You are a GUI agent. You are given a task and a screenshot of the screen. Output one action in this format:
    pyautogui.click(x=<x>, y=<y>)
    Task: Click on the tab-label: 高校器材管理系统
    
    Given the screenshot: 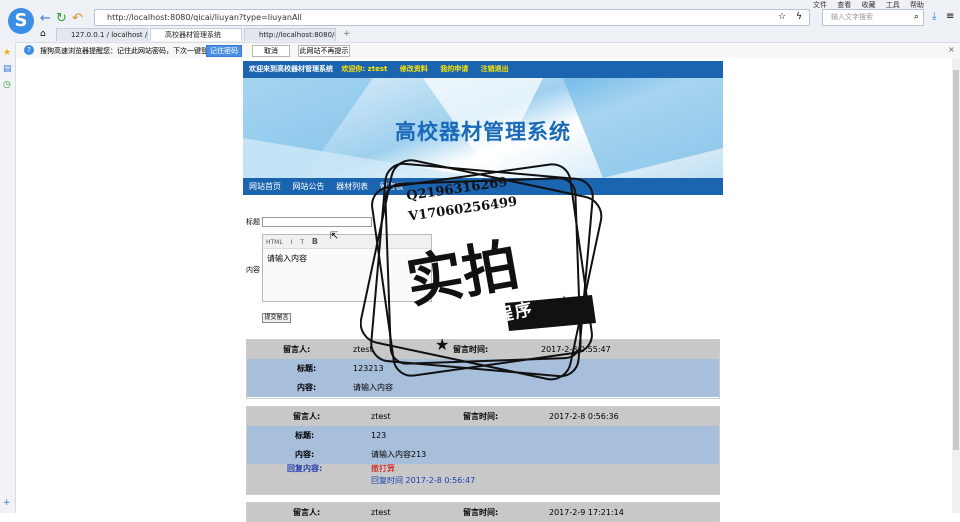 What is the action you would take?
    pyautogui.click(x=193, y=35)
    